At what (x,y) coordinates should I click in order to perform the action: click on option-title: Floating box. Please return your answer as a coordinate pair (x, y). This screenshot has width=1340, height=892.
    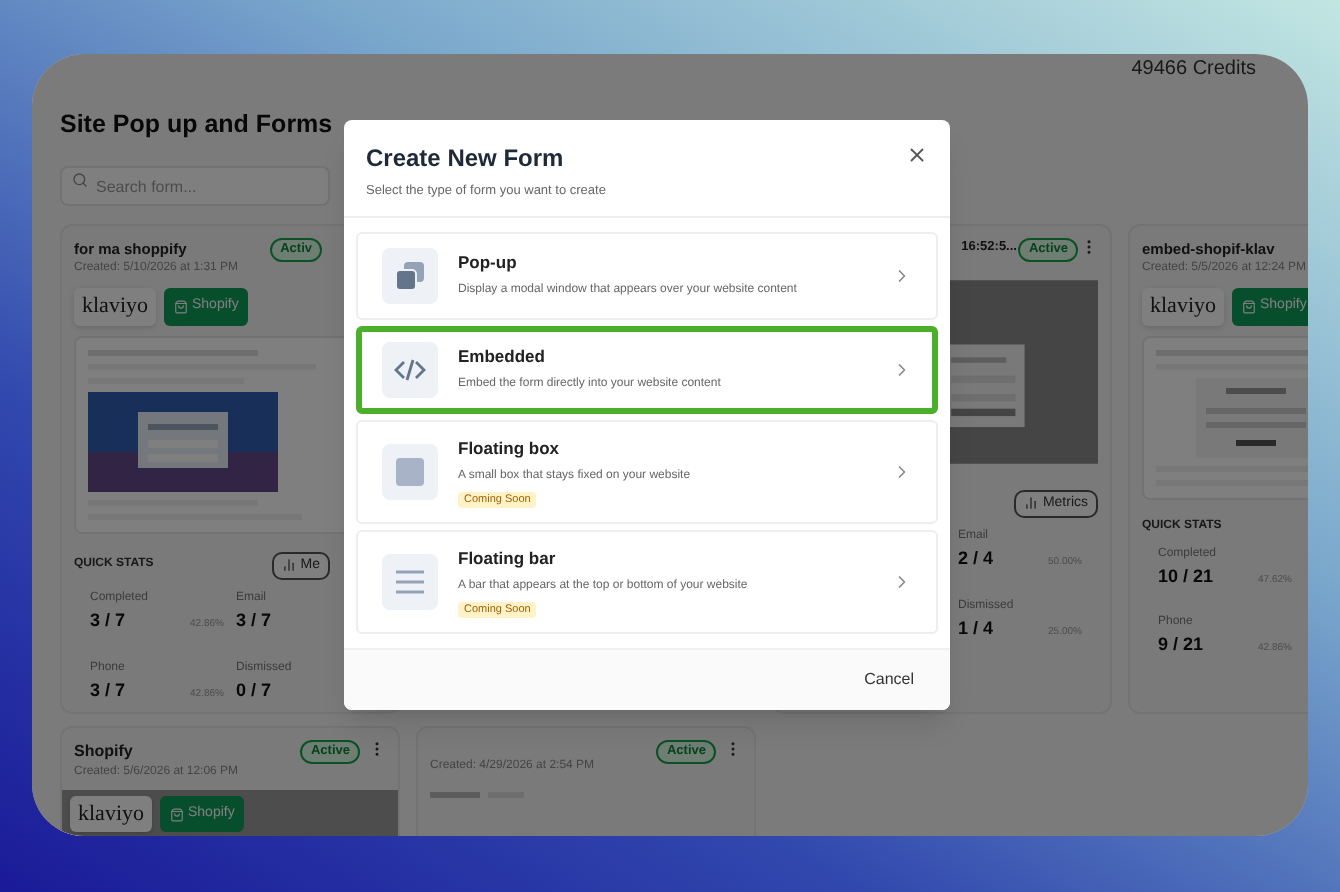
    Looking at the image, I should click on (509, 448).